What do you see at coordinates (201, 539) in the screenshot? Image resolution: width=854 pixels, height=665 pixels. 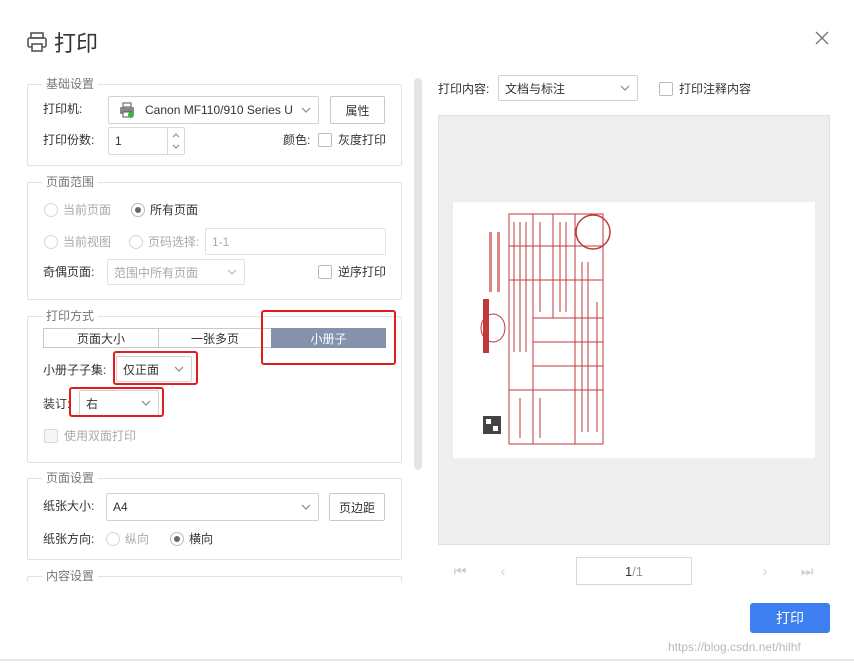 I see `landscape-label: 横向` at bounding box center [201, 539].